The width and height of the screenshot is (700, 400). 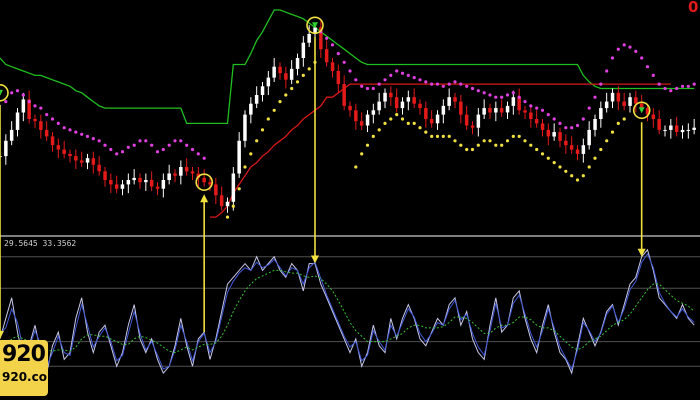 I want to click on corner-label: 0, so click(x=693, y=8).